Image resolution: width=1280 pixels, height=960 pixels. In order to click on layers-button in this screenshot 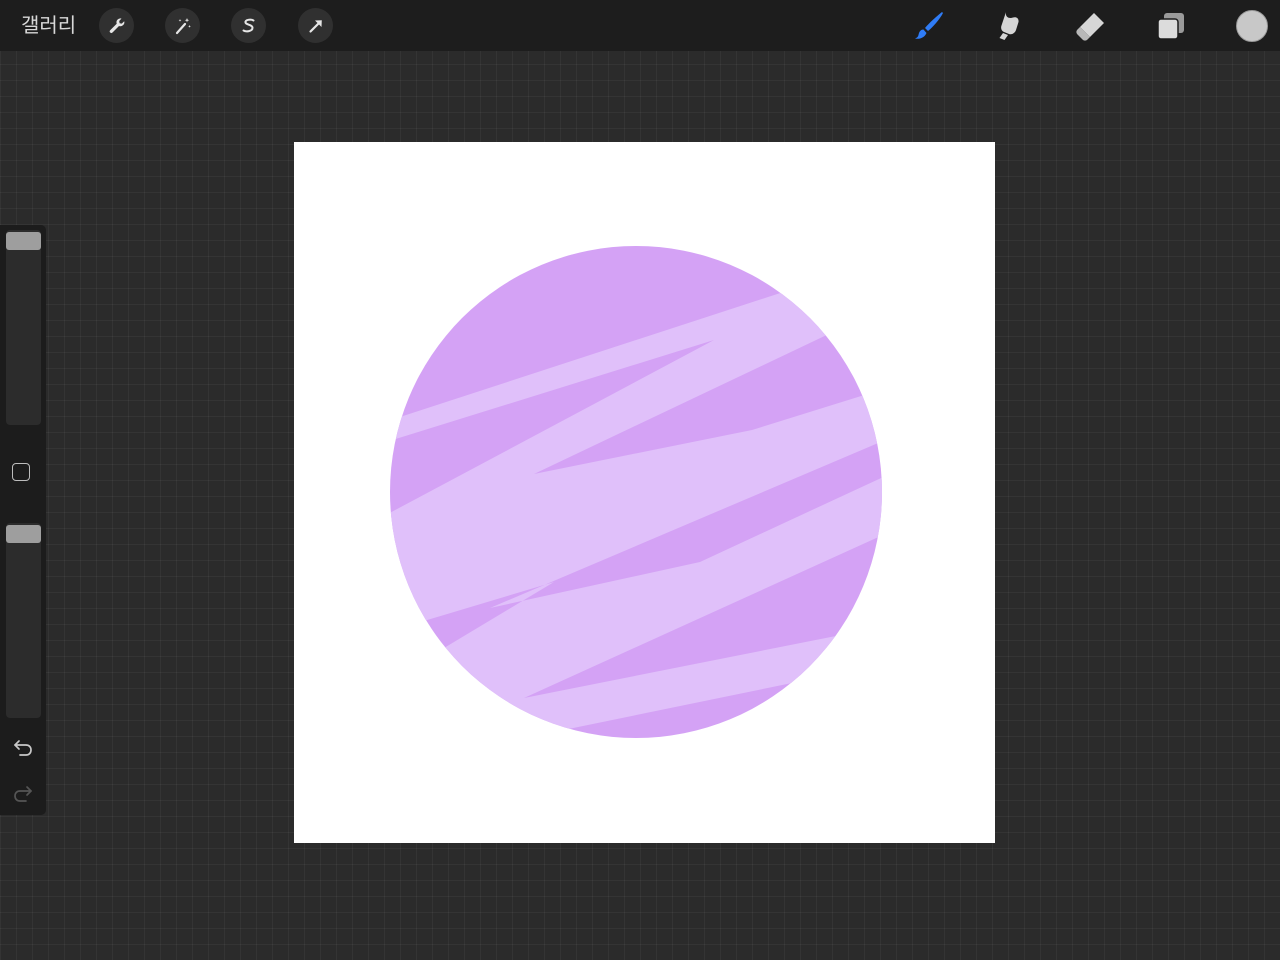, I will do `click(1171, 26)`.